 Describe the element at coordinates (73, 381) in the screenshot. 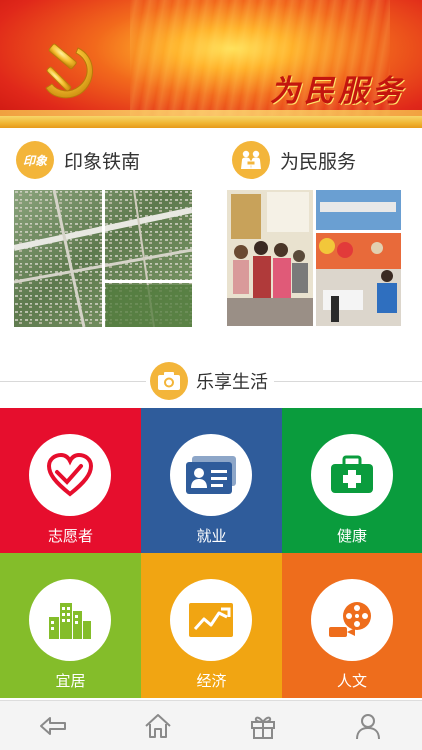

I see `divider-line-left` at that location.